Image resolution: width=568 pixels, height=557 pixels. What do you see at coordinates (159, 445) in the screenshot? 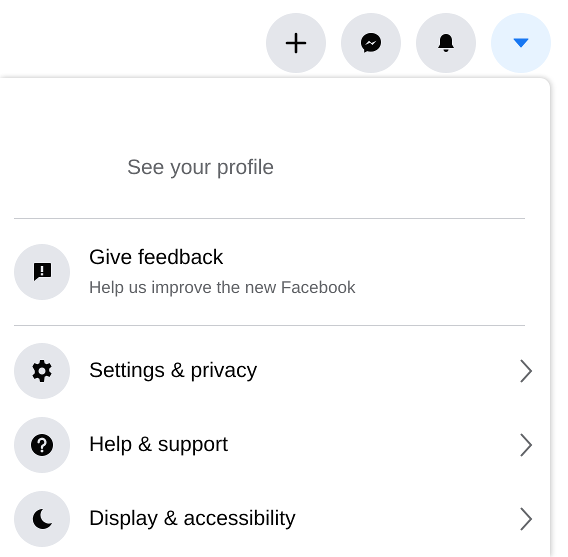
I see `menu-item-label: Help & support` at bounding box center [159, 445].